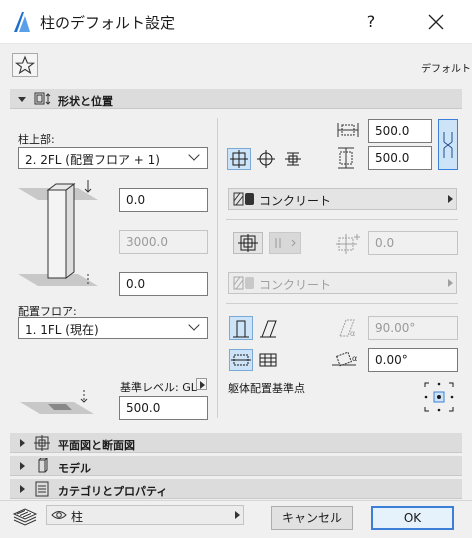 This screenshot has height=538, width=472. I want to click on column-slanted-button, so click(268, 328).